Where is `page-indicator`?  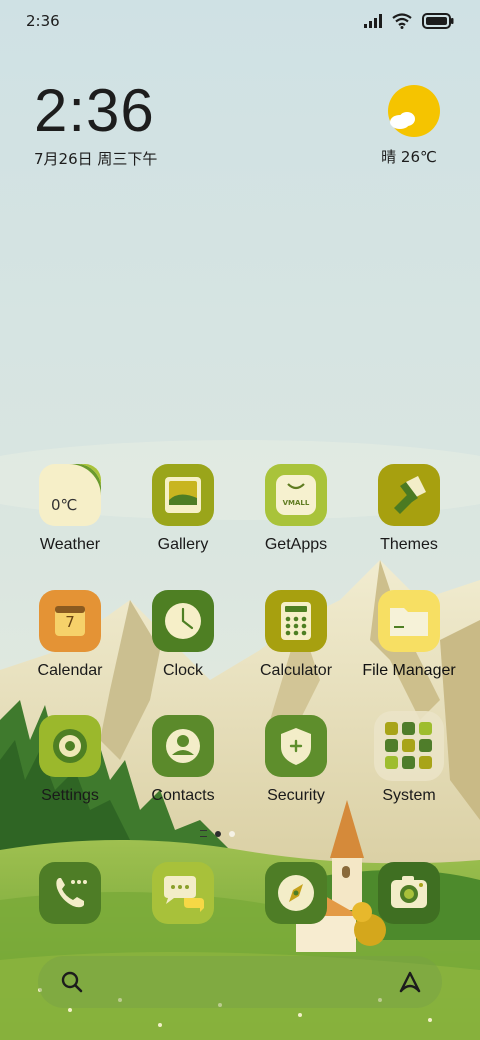 page-indicator is located at coordinates (217, 833).